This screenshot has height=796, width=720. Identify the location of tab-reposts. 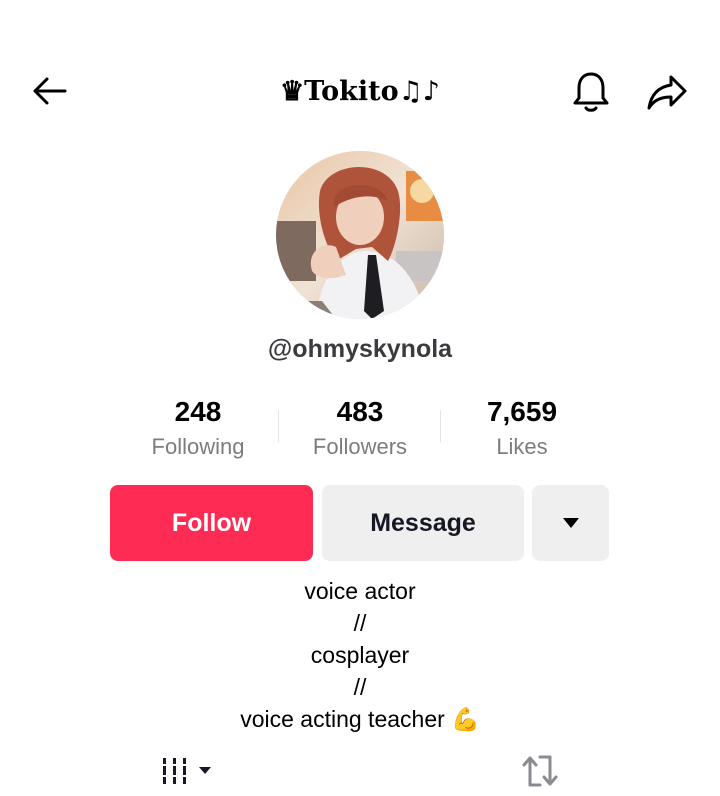
(540, 771).